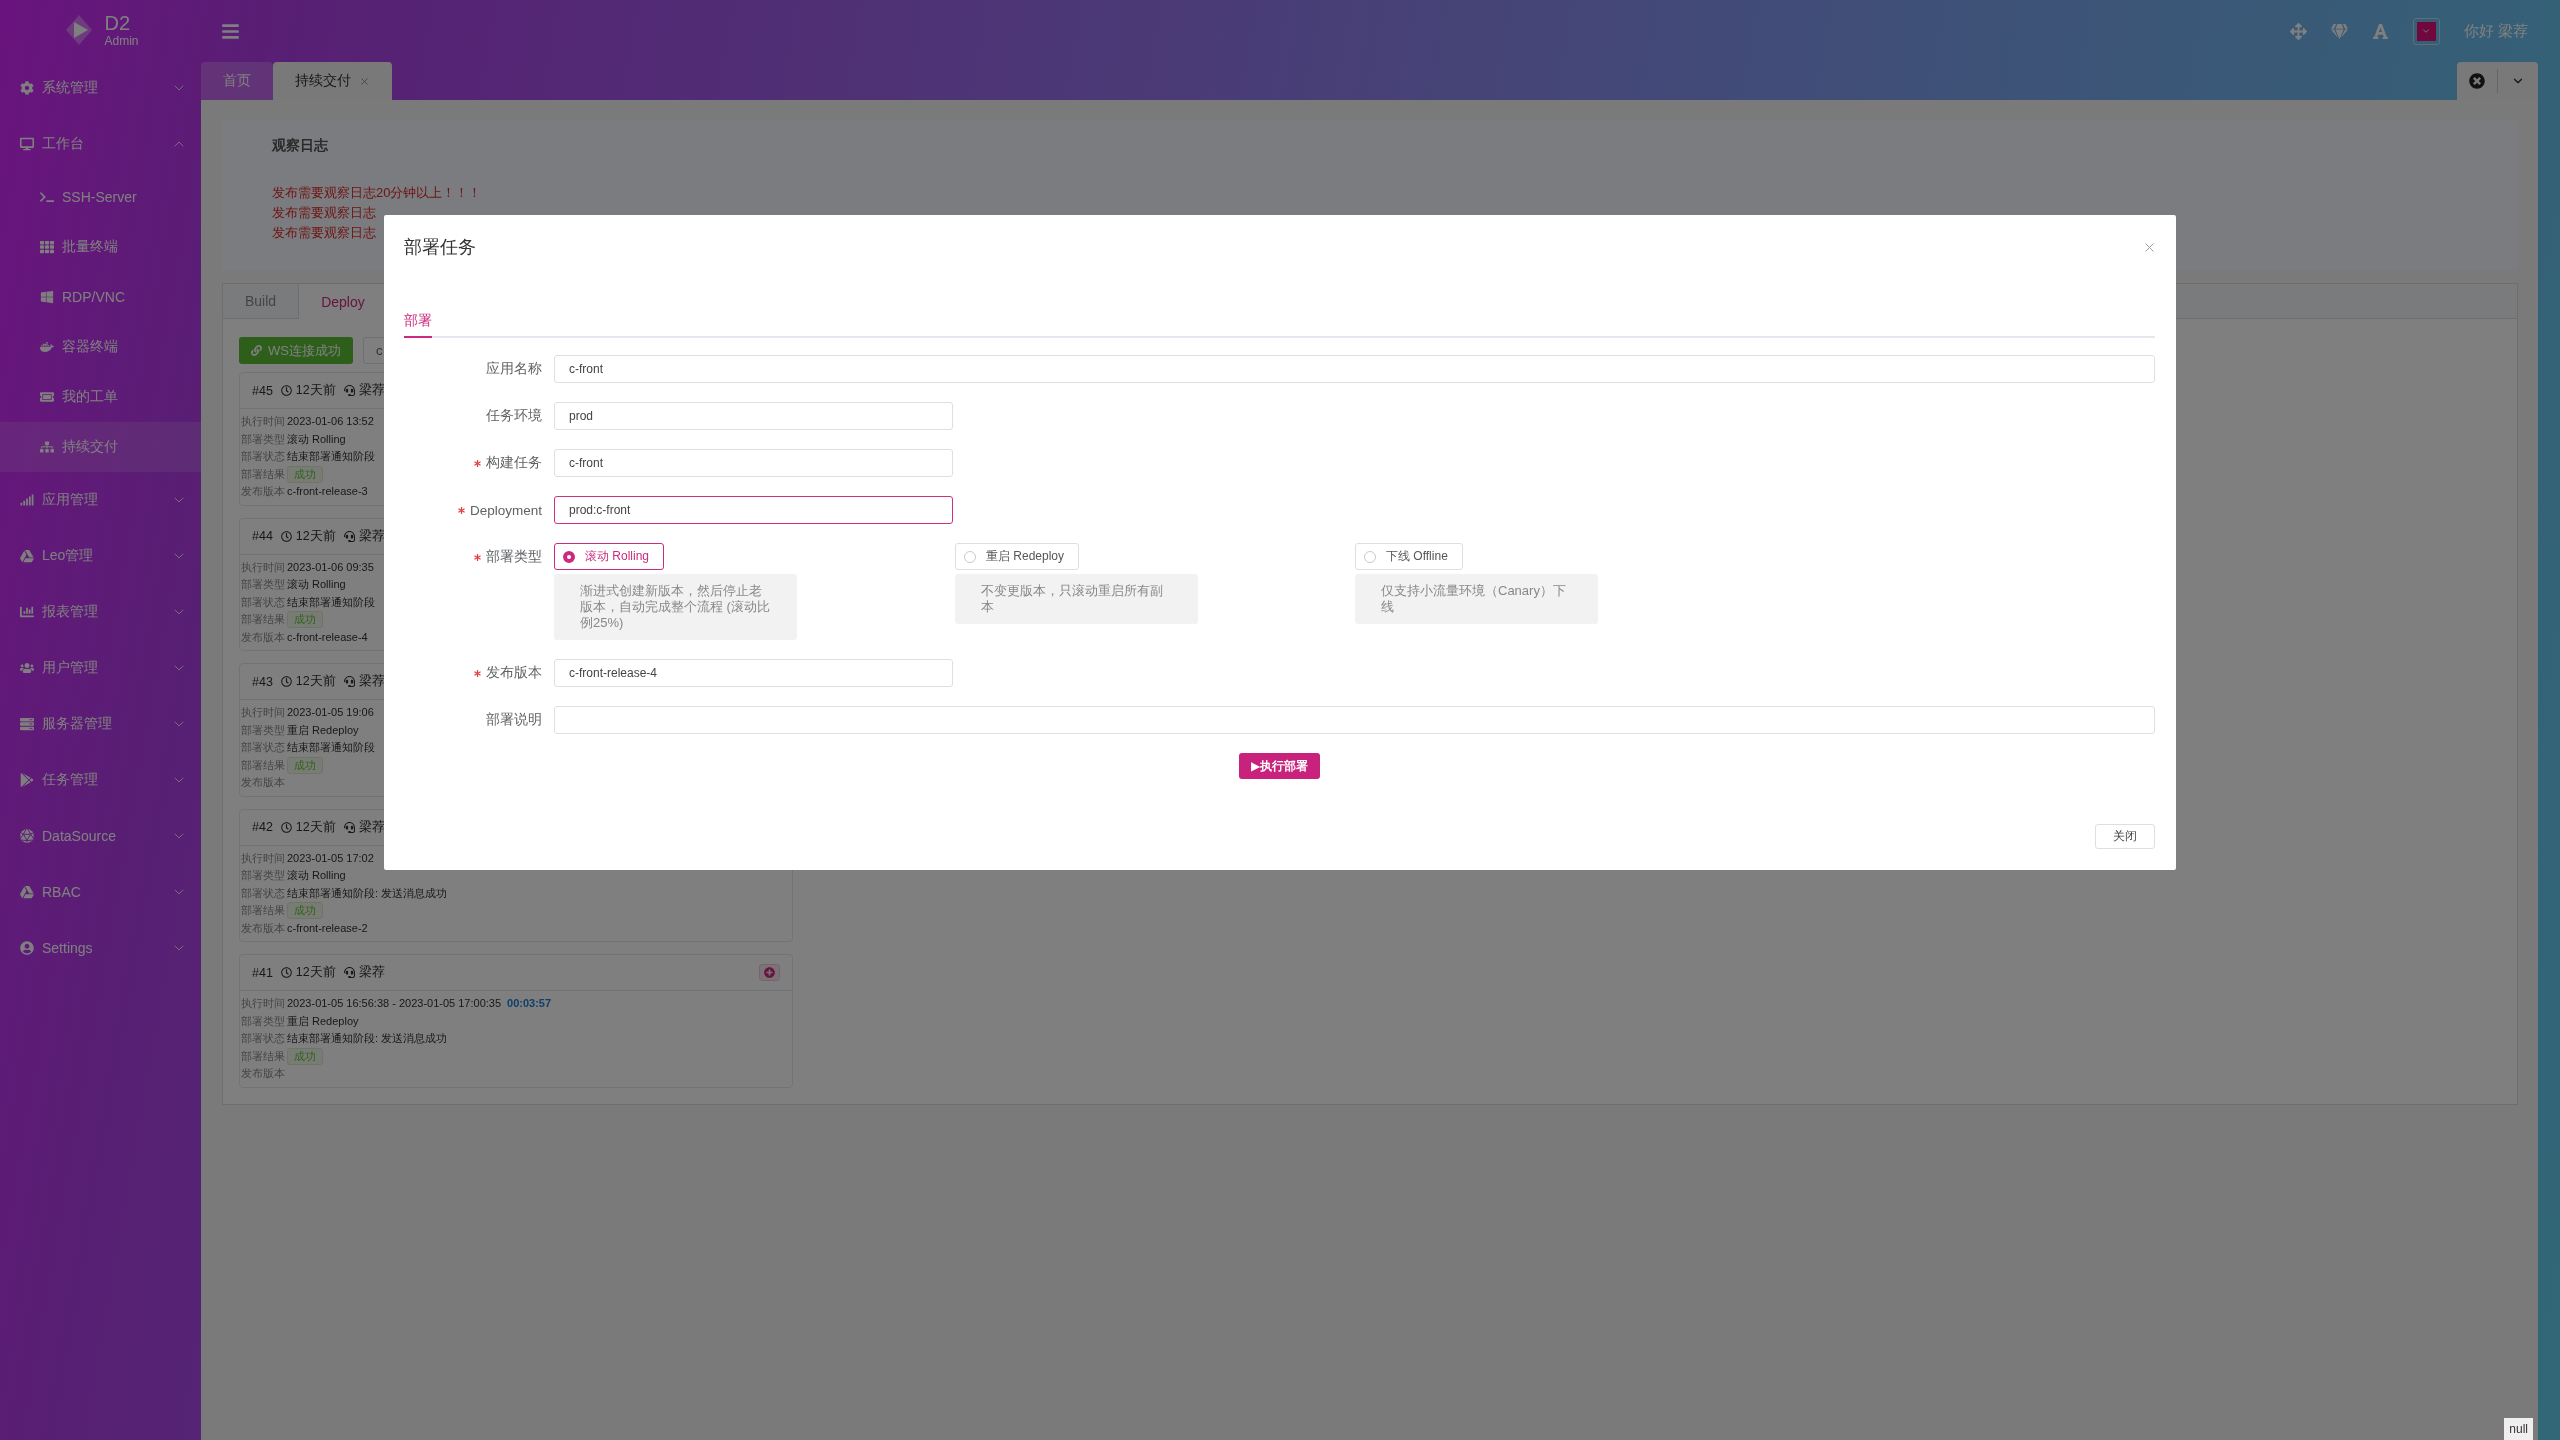 The image size is (2560, 1440). I want to click on polyhedron-icon, so click(27, 836).